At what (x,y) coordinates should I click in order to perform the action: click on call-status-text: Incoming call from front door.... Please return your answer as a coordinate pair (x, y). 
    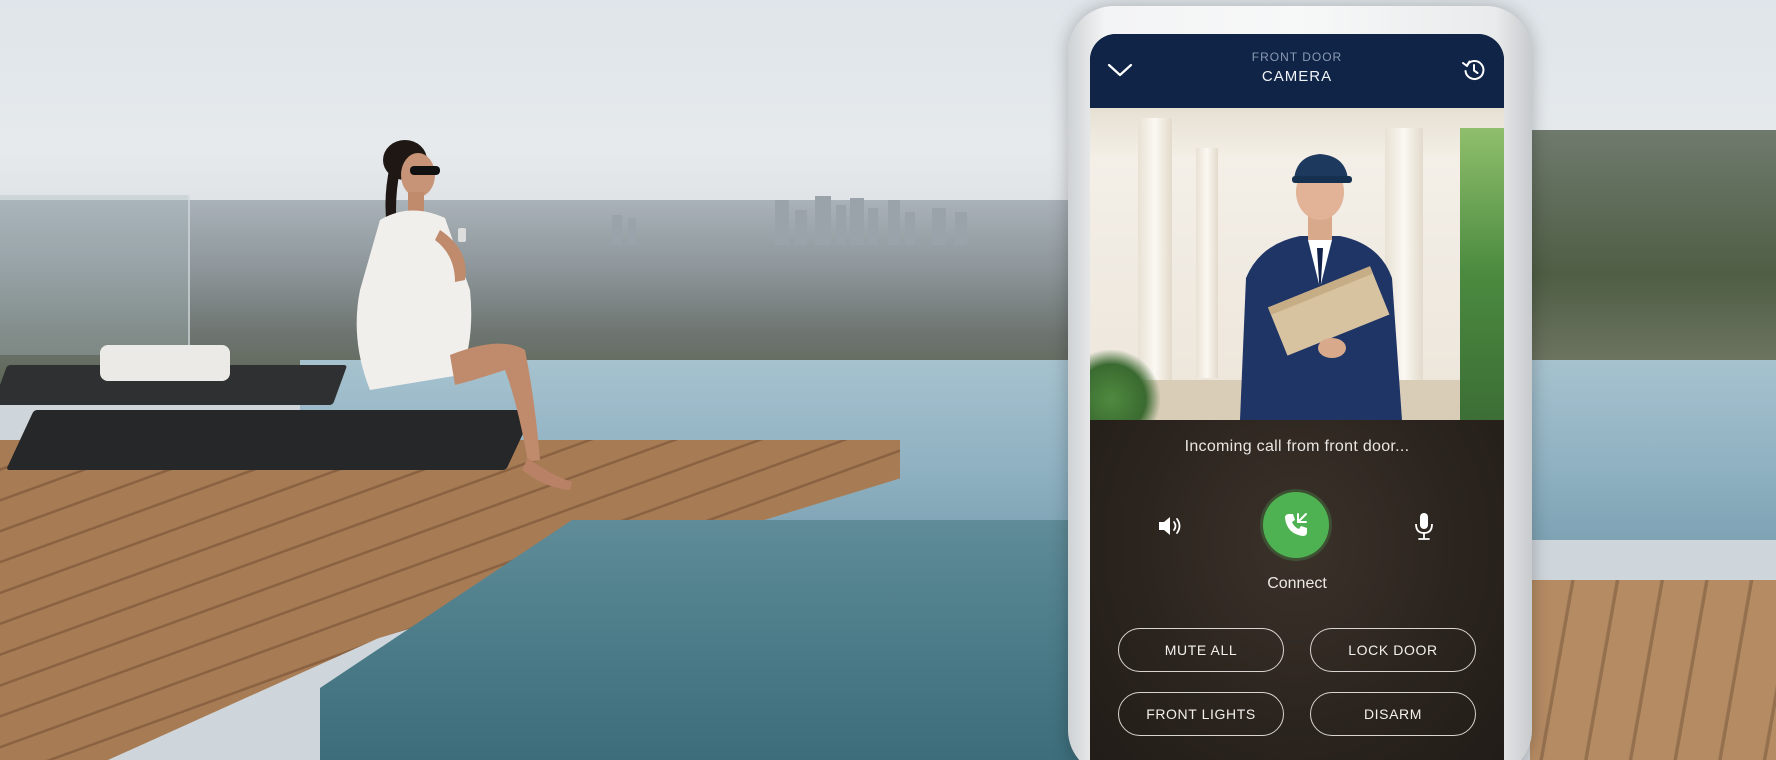
    Looking at the image, I should click on (1297, 446).